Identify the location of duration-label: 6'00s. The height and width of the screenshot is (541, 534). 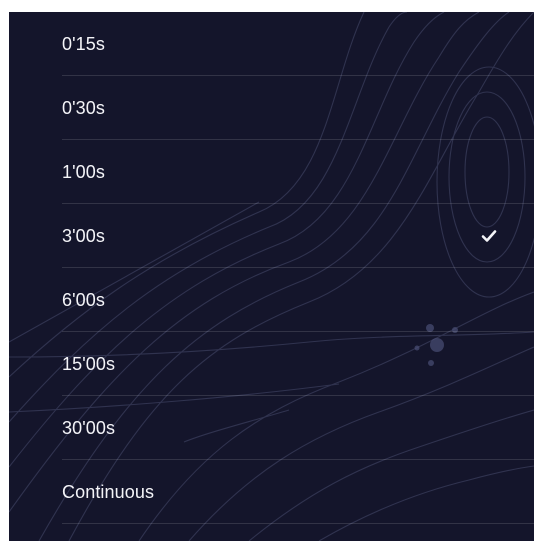
(83, 300).